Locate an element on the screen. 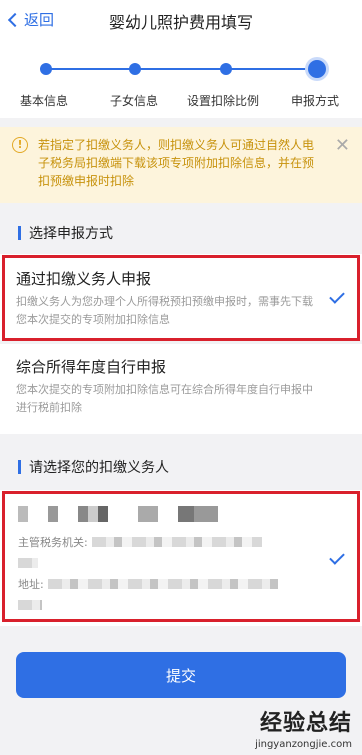 This screenshot has height=755, width=362. step-label-3: 设置扣除比例 is located at coordinates (223, 101).